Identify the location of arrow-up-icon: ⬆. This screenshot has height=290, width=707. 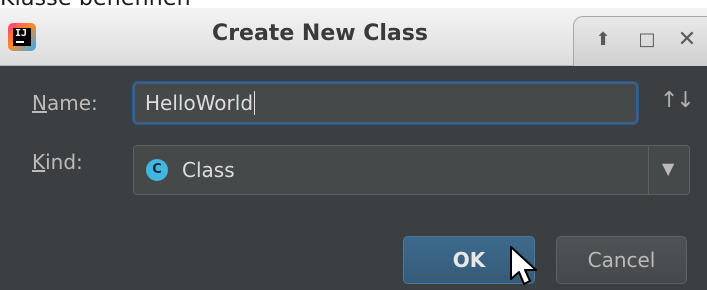
(603, 40).